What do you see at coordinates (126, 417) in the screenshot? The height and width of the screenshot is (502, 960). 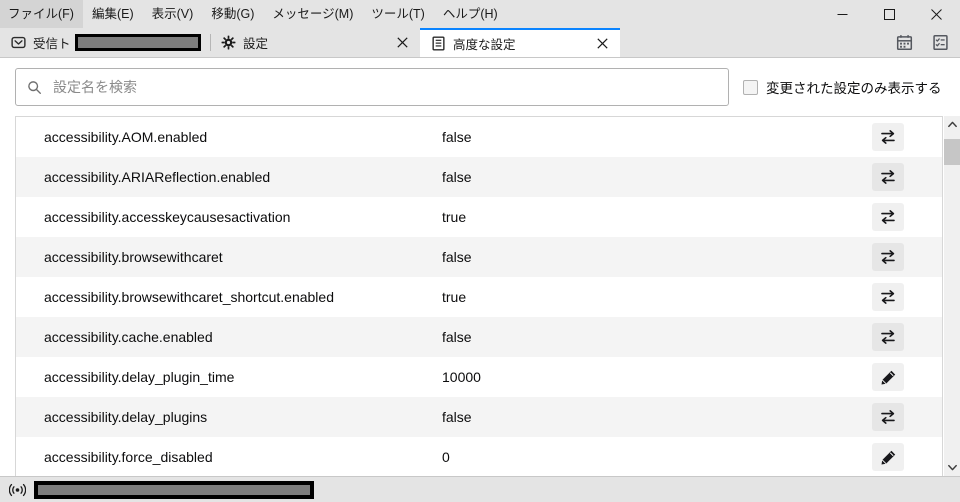 I see `preference-name: accessibility.delay_plugins` at bounding box center [126, 417].